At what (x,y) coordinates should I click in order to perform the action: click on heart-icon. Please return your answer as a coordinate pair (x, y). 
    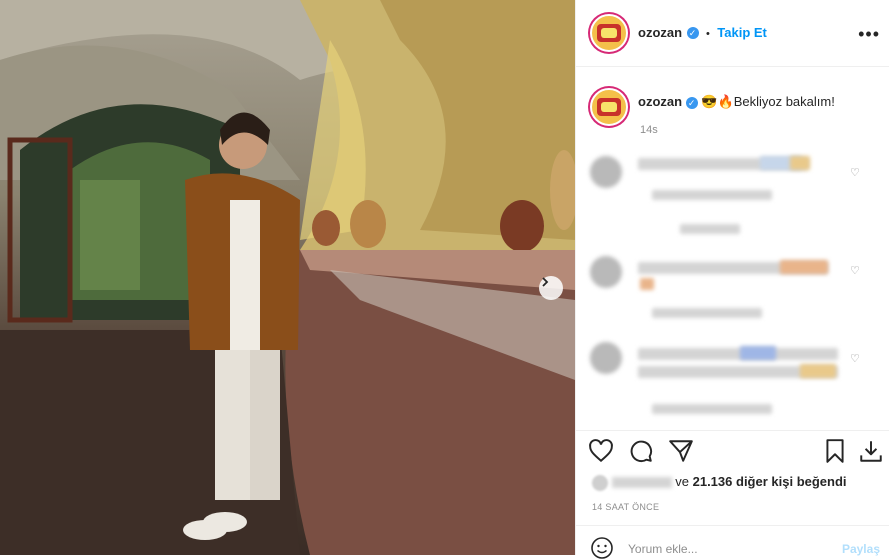
    Looking at the image, I should click on (601, 451).